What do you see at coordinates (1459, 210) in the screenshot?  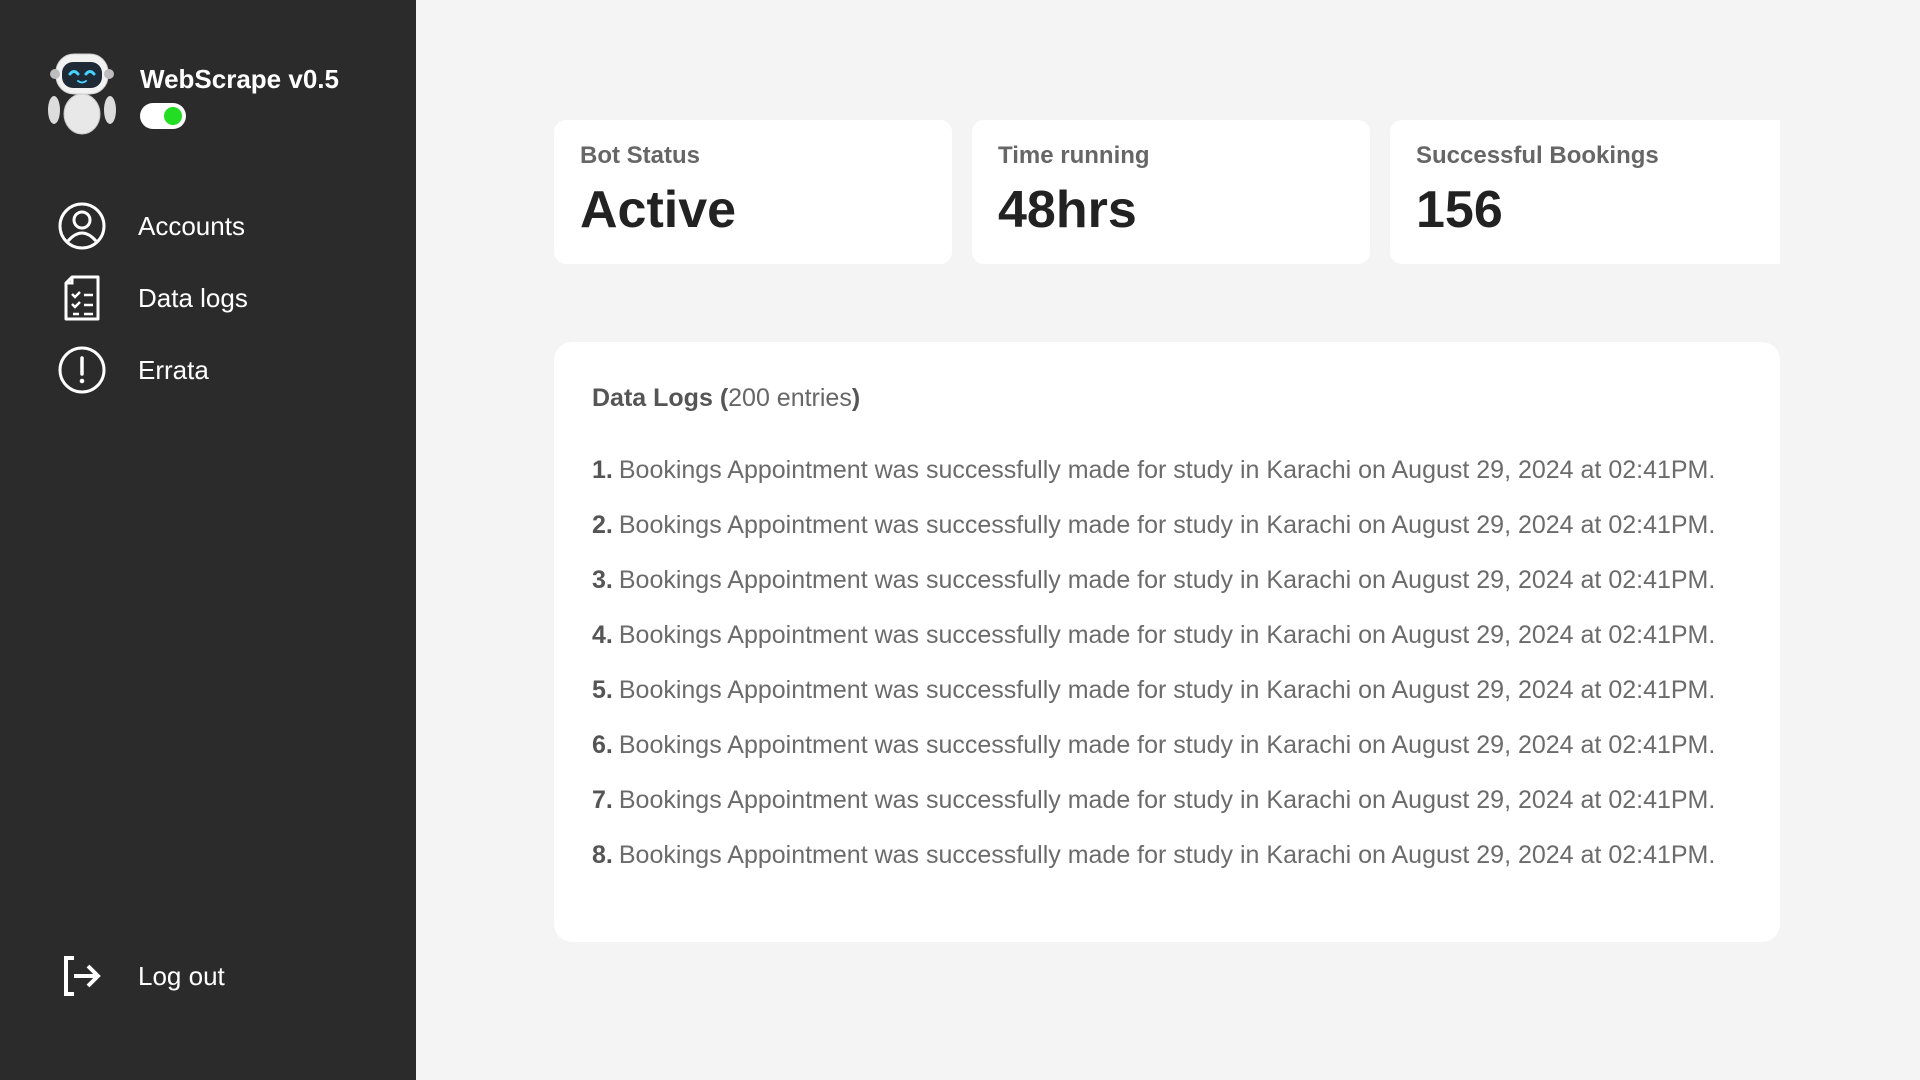 I see `card-value: 156` at bounding box center [1459, 210].